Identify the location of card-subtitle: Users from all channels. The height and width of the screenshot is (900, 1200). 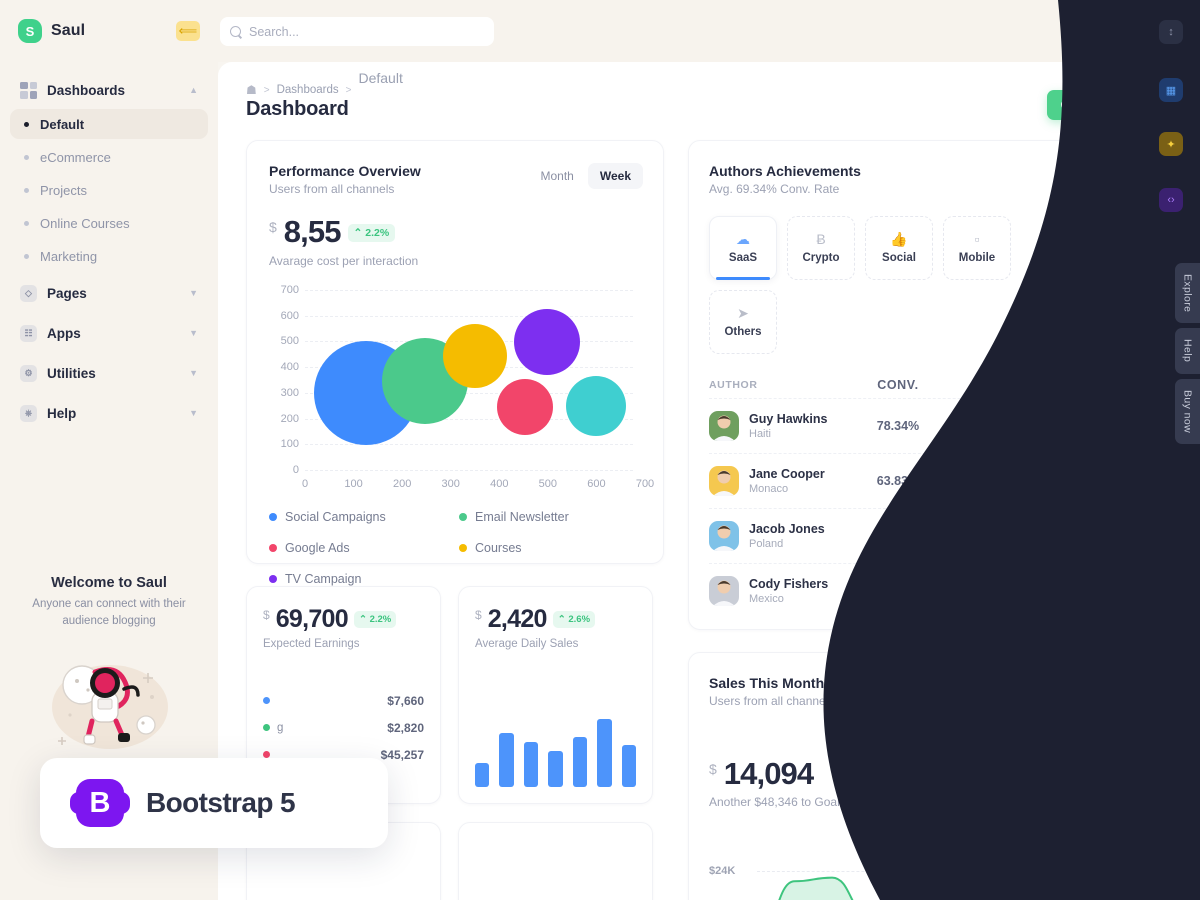
(772, 701).